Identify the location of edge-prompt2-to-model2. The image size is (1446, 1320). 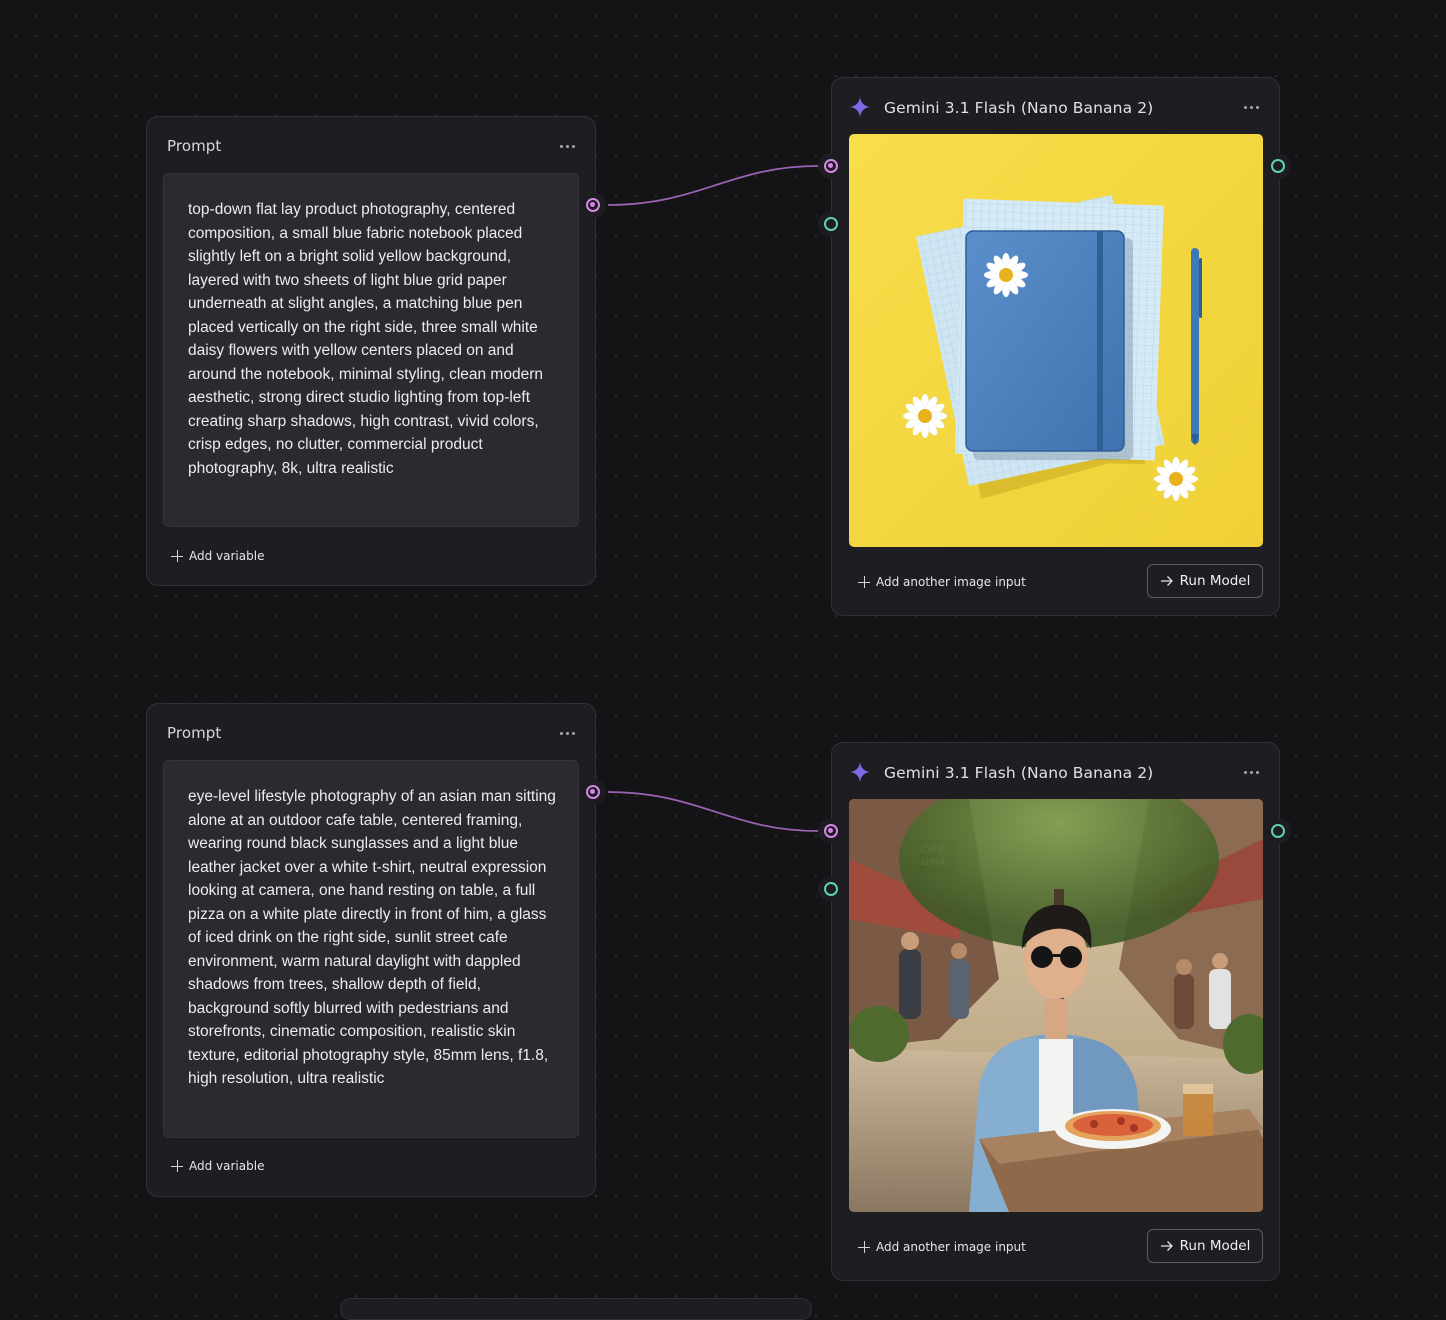
(713, 811).